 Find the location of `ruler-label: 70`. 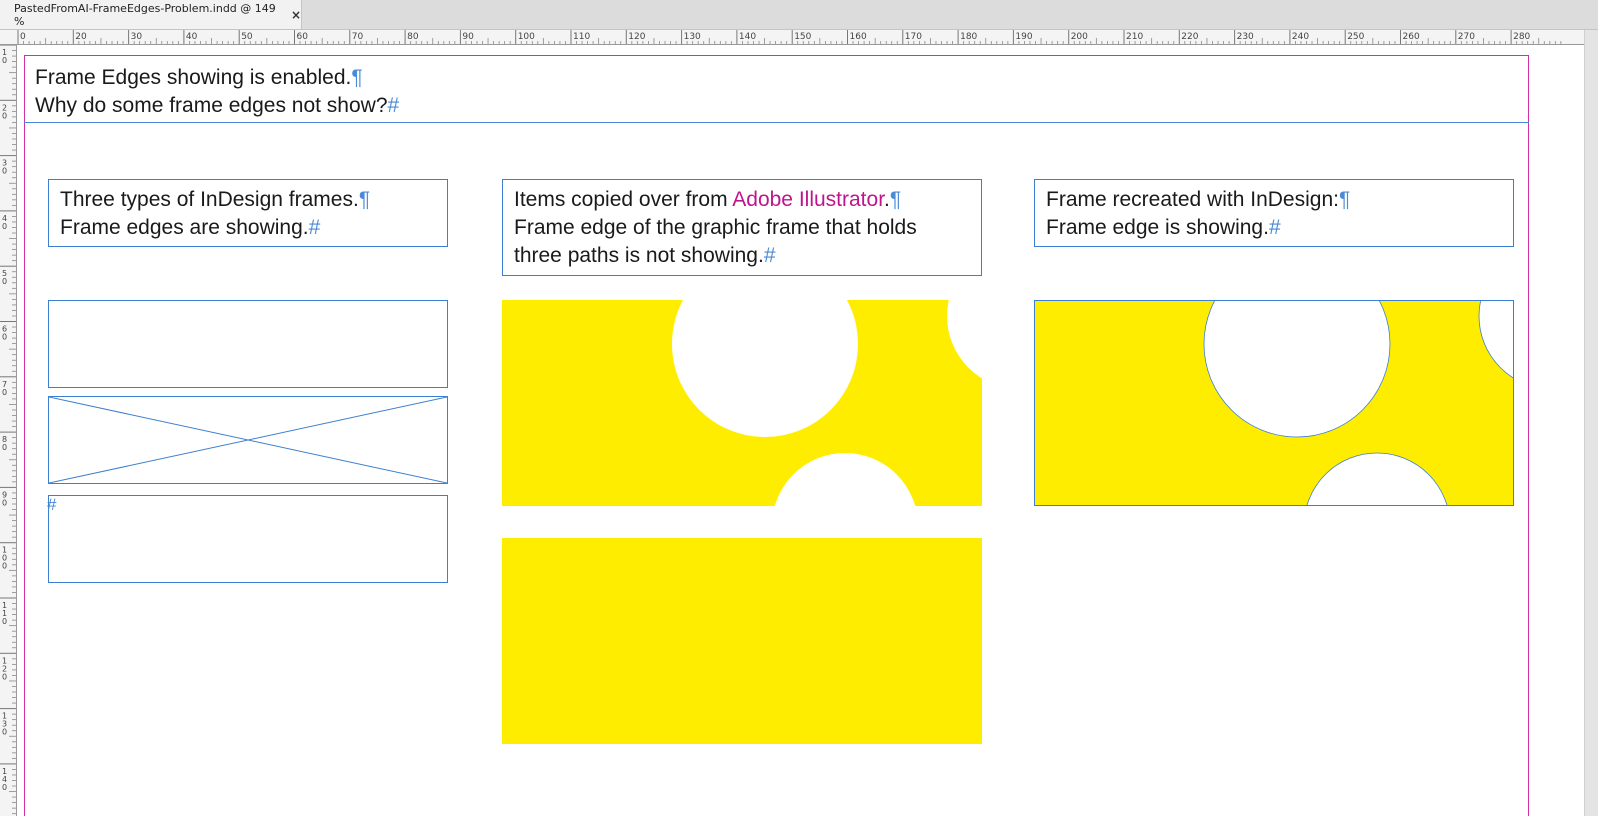

ruler-label: 70 is located at coordinates (358, 37).